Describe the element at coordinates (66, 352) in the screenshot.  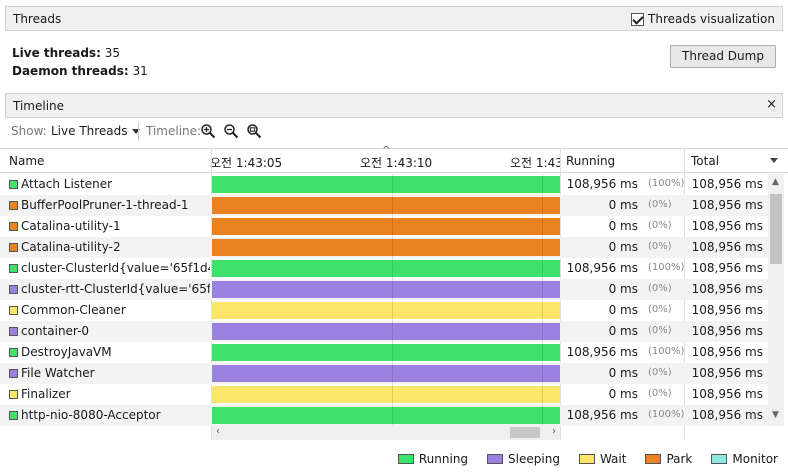
I see `thread-name: DestroyJavaVM` at that location.